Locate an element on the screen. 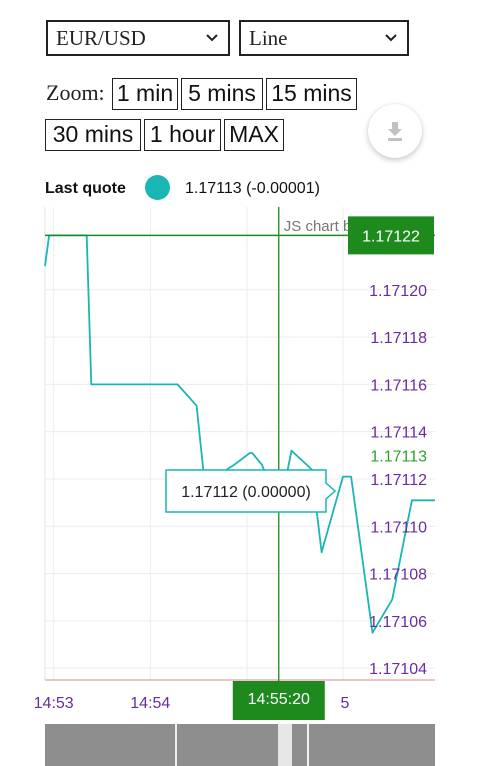  y-tick-label: 1.17106 is located at coordinates (398, 622).